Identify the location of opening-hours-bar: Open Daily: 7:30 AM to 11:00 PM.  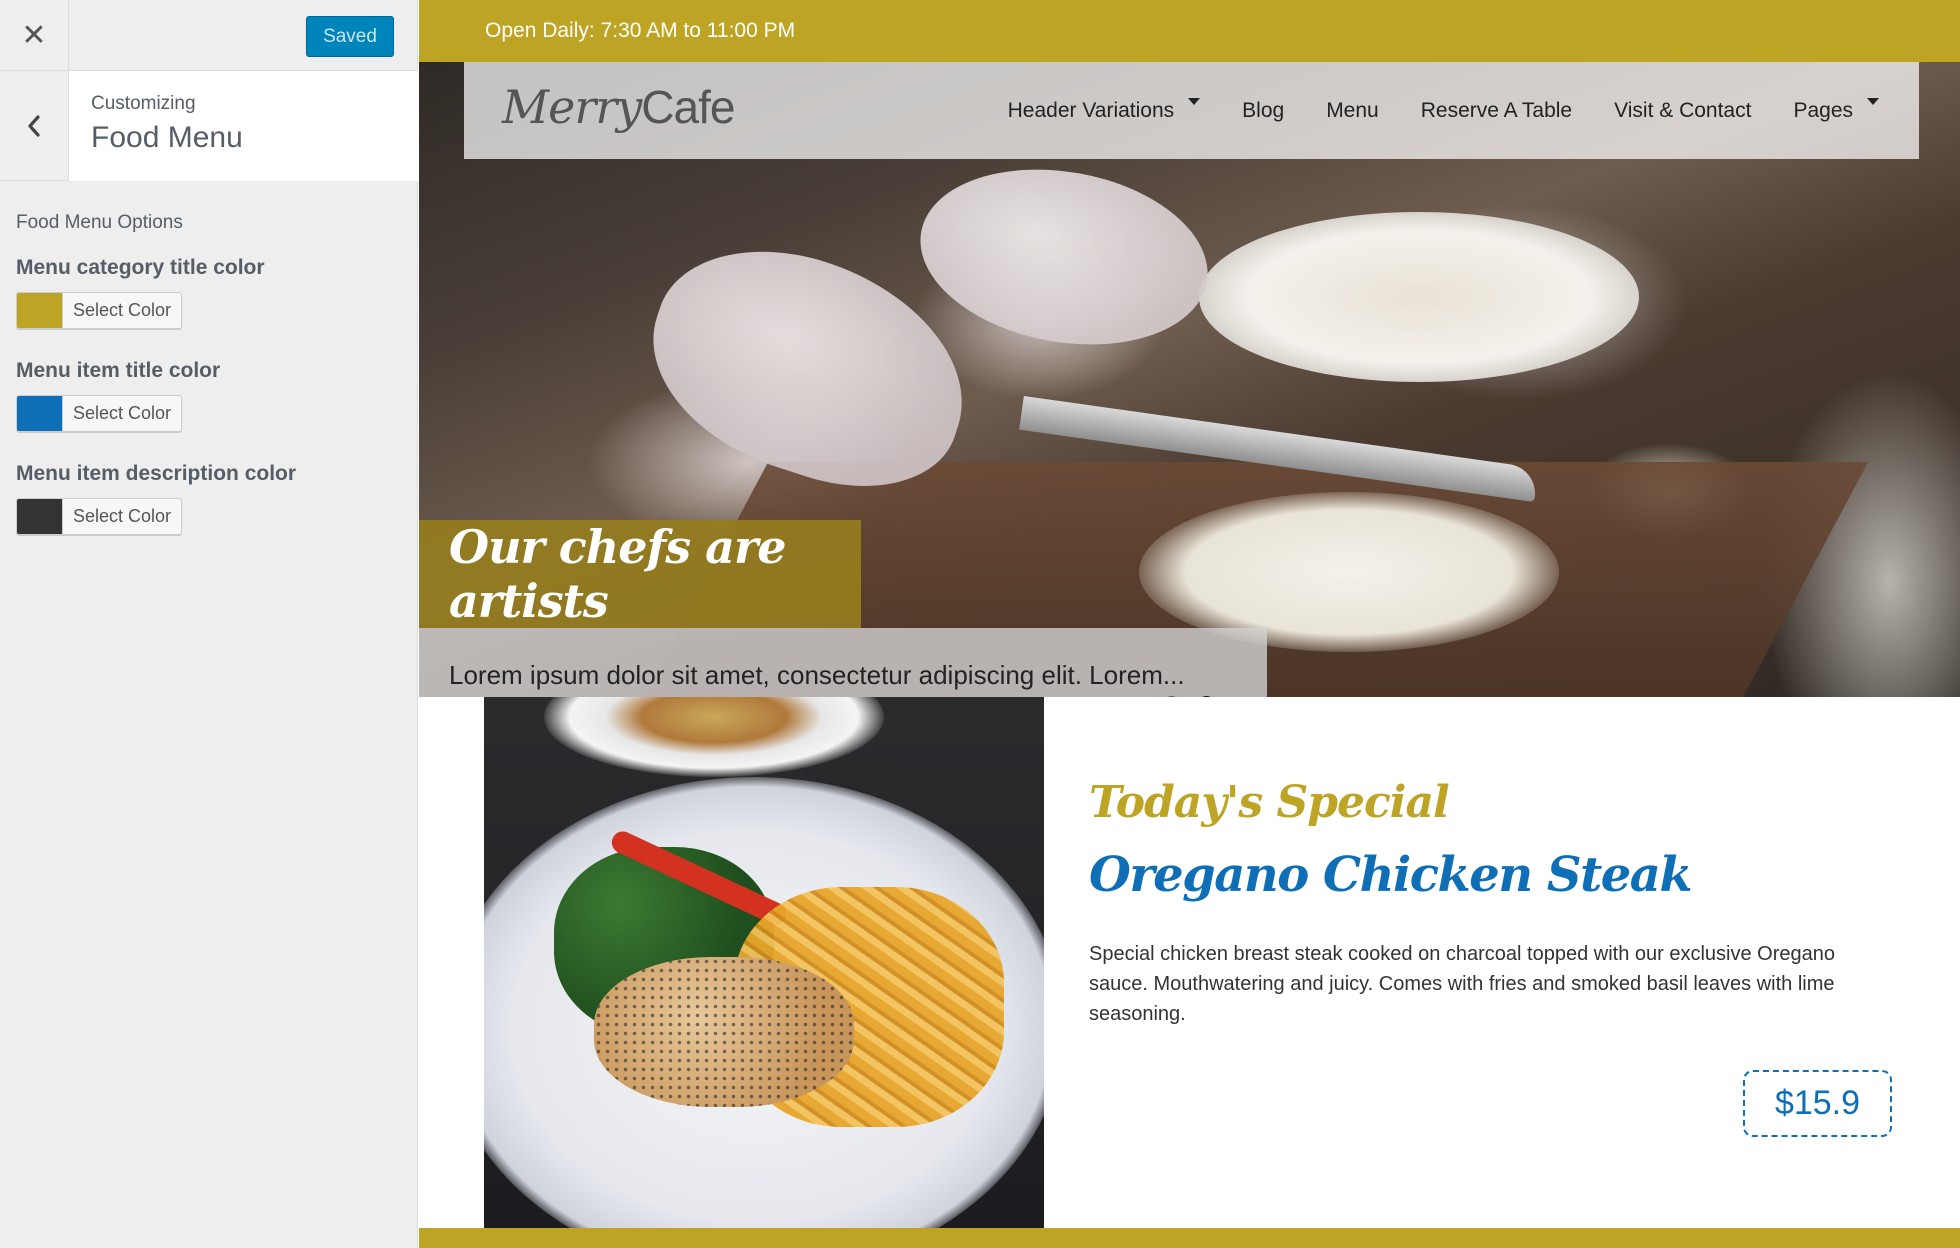
(1189, 31).